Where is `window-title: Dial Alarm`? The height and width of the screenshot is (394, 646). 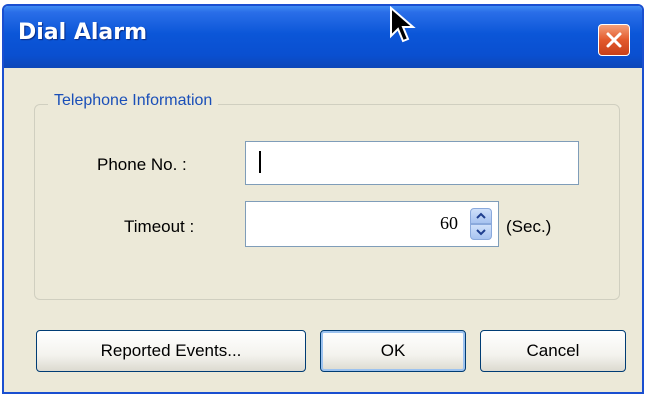 window-title: Dial Alarm is located at coordinates (83, 32).